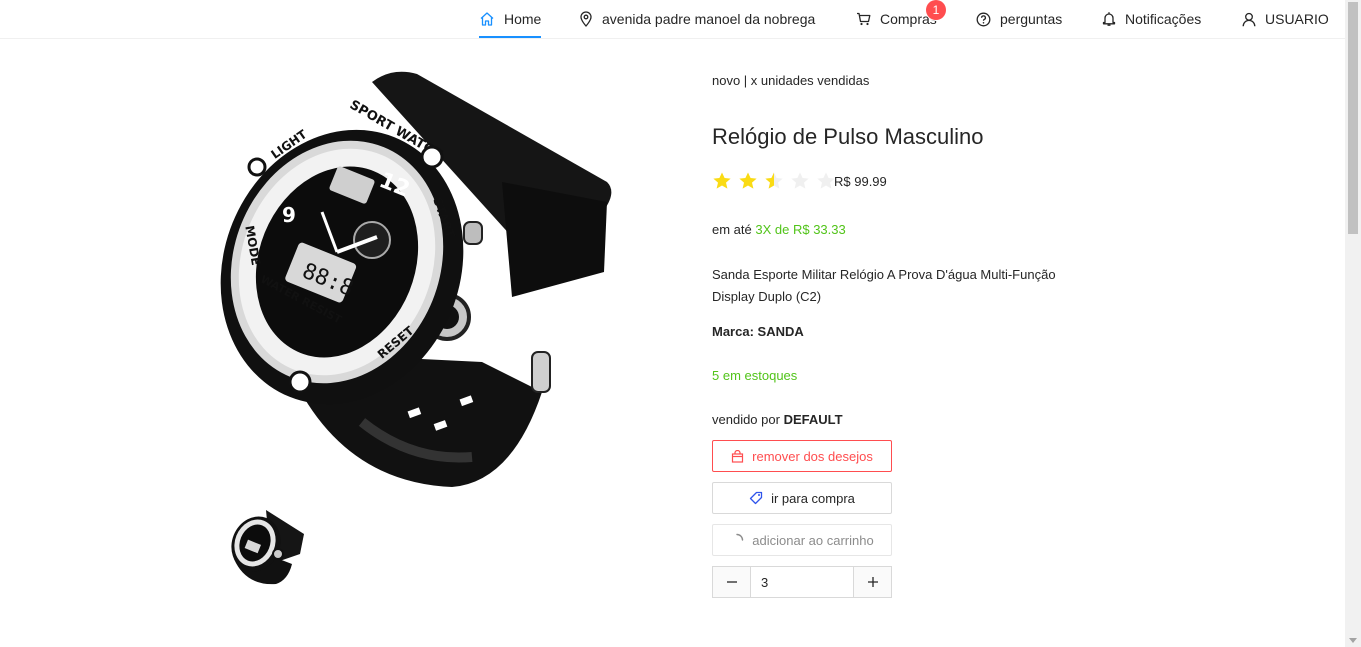  I want to click on page-scrollbar, so click(1353, 323).